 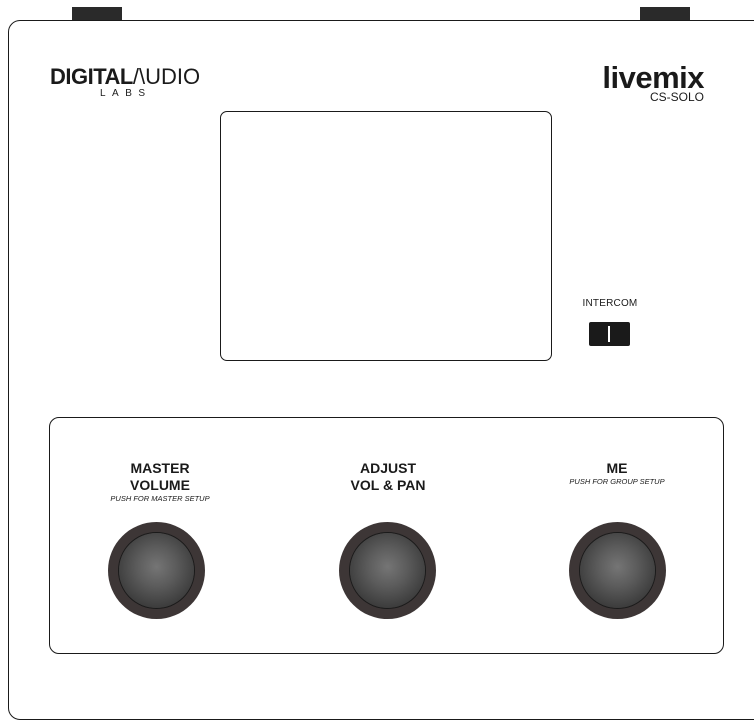 I want to click on adjust-vol-pan-label-group: ADJUST VOL & PAN, so click(x=388, y=477).